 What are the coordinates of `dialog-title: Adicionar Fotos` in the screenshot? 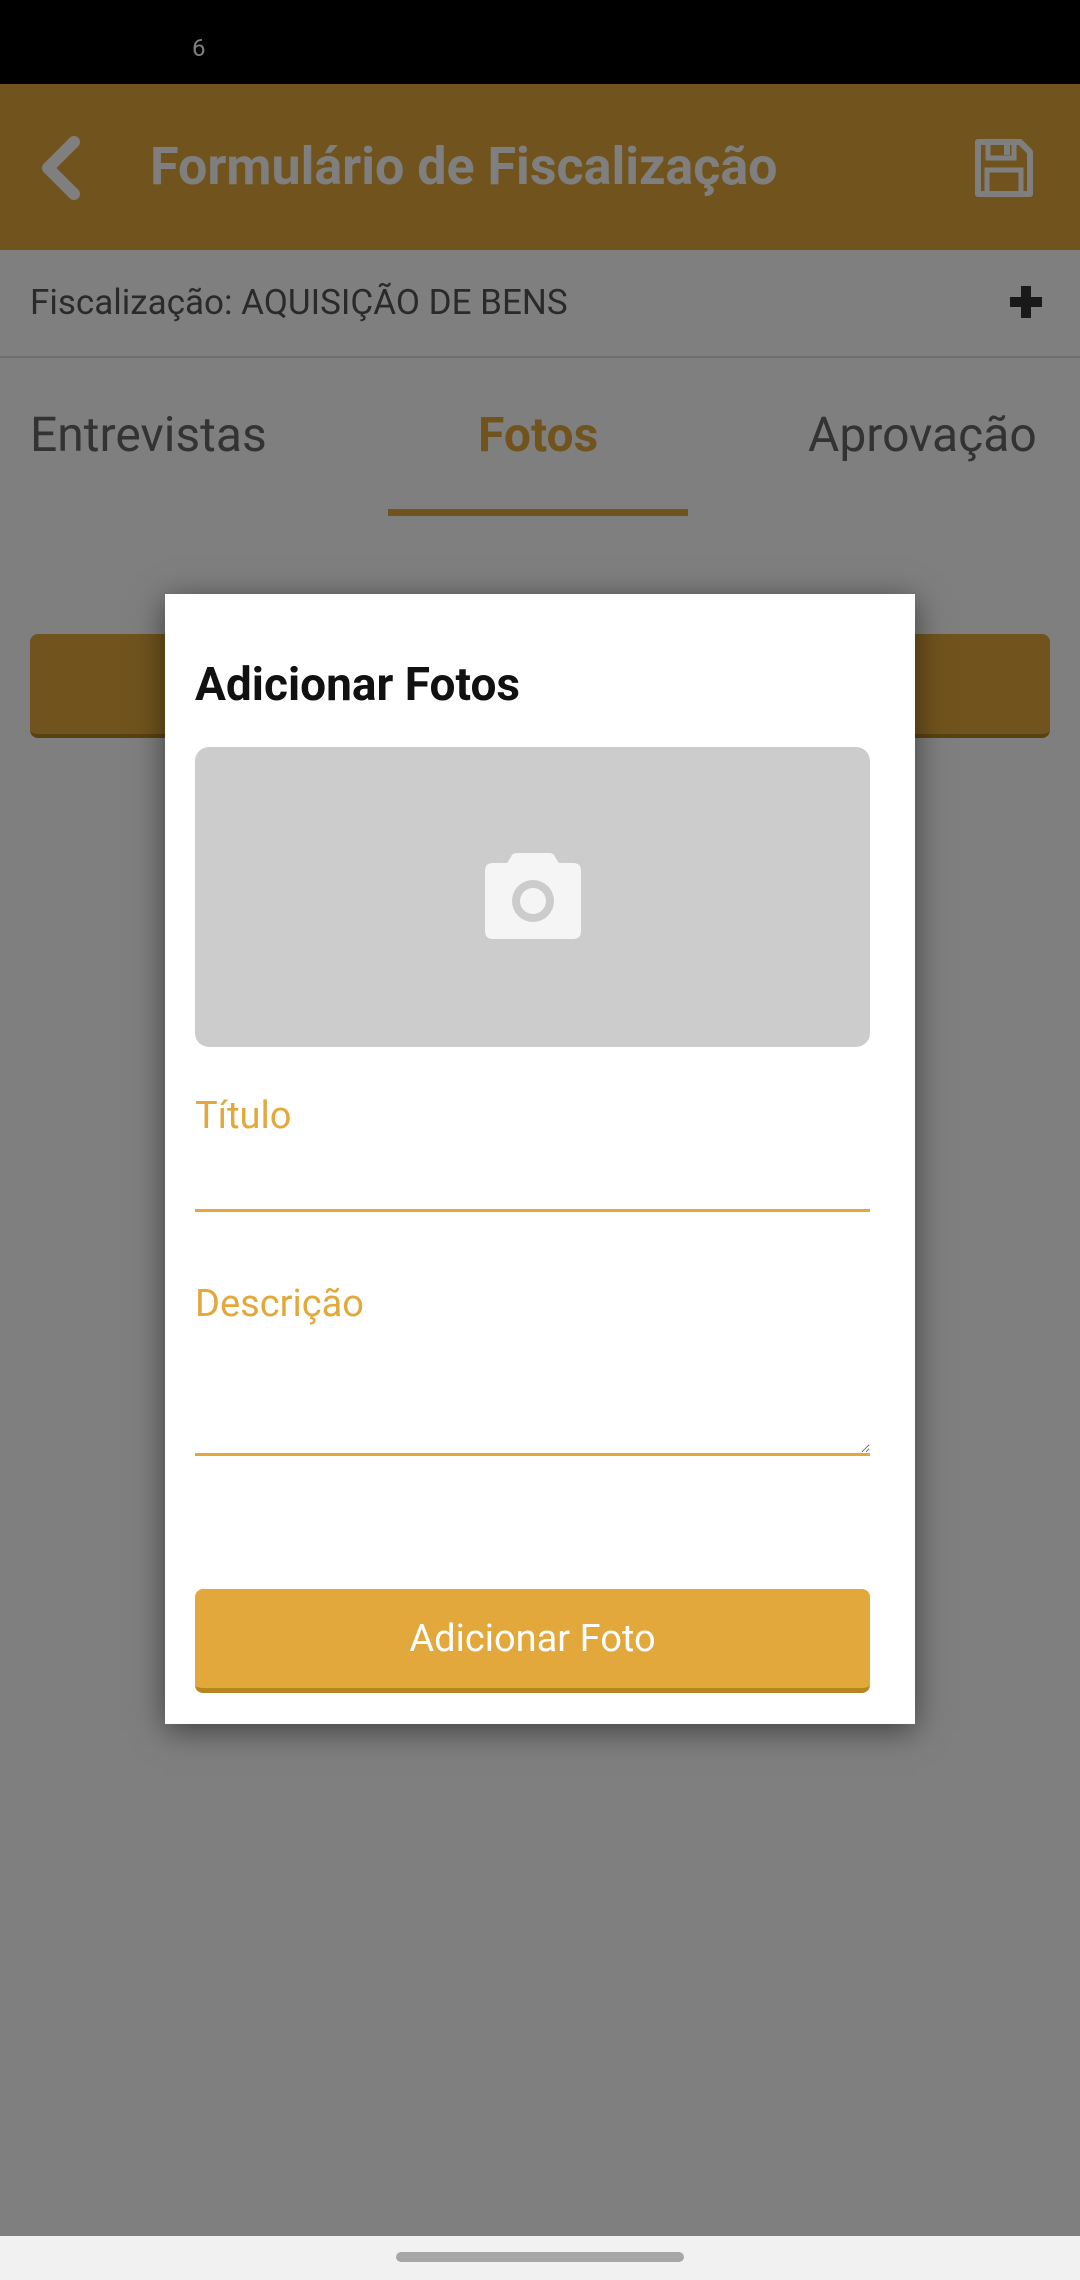 It's located at (358, 685).